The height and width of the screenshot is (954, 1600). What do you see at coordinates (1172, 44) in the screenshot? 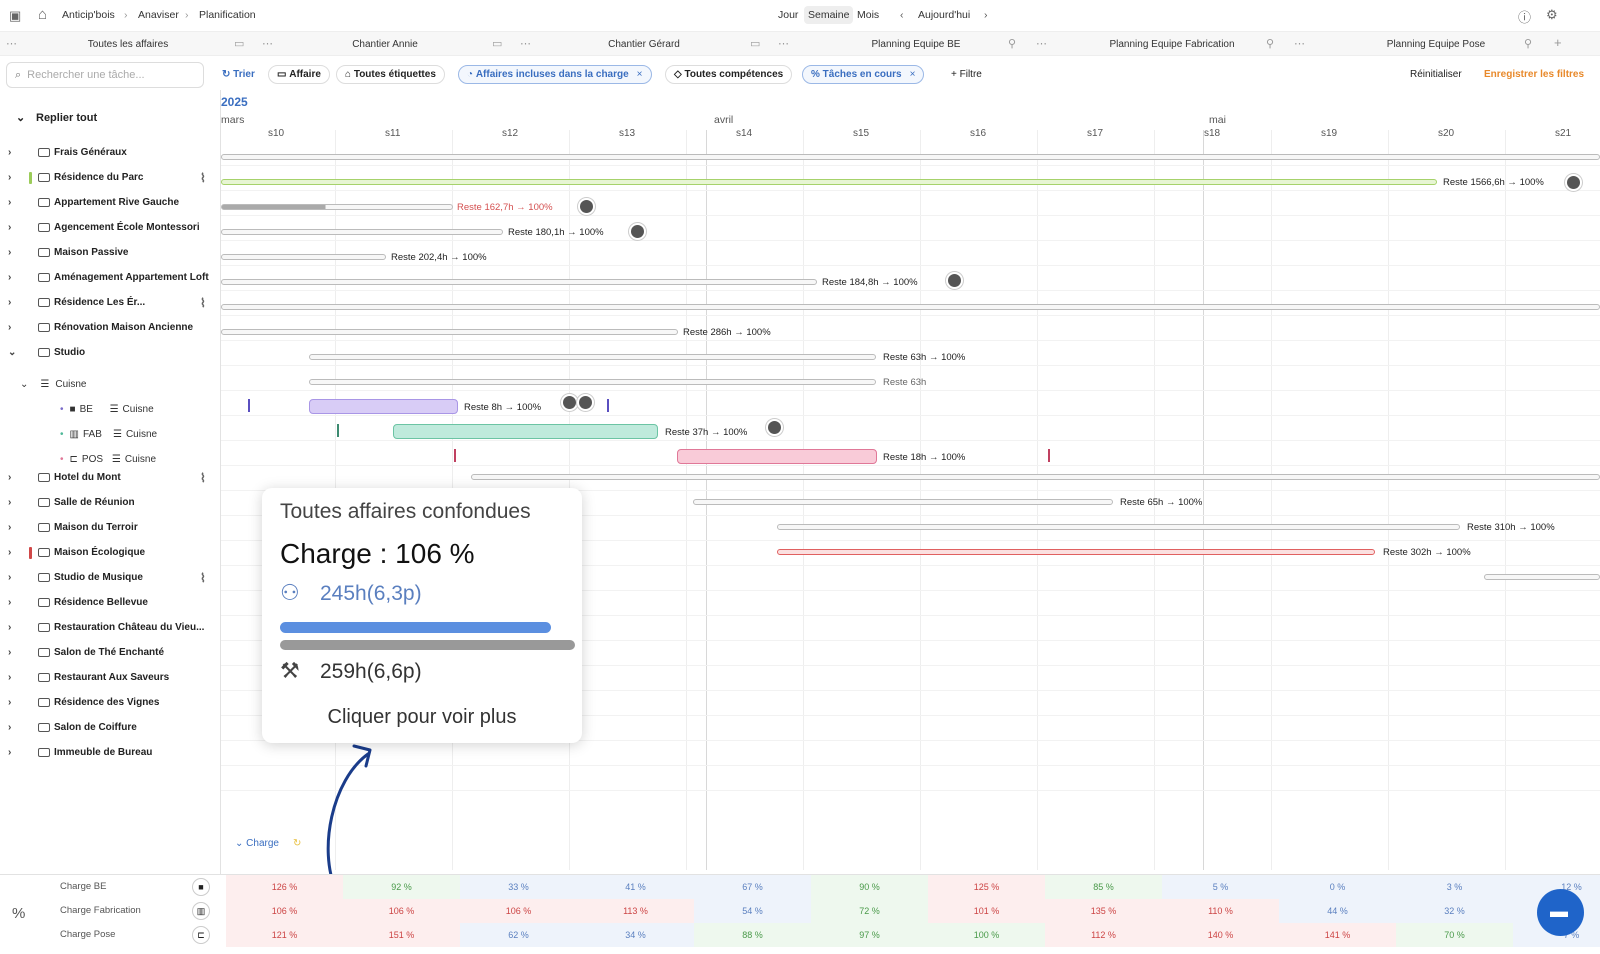
I see `tab-planning-fabrication: Planning Equipe Fabrication` at bounding box center [1172, 44].